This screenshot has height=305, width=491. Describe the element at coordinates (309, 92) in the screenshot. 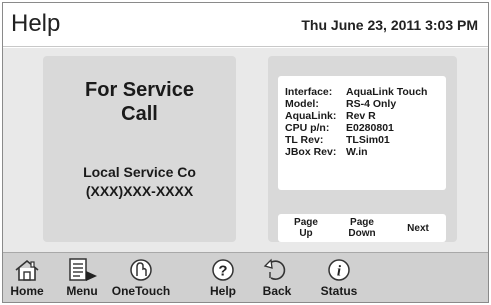

I see `info-label: Interface:` at that location.